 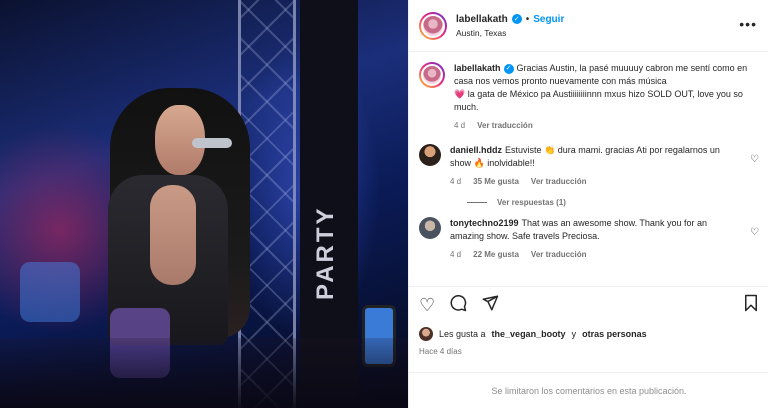 What do you see at coordinates (588, 26) in the screenshot?
I see `post-header: labellakath ✓ • Seguir Austin, Texas •••` at bounding box center [588, 26].